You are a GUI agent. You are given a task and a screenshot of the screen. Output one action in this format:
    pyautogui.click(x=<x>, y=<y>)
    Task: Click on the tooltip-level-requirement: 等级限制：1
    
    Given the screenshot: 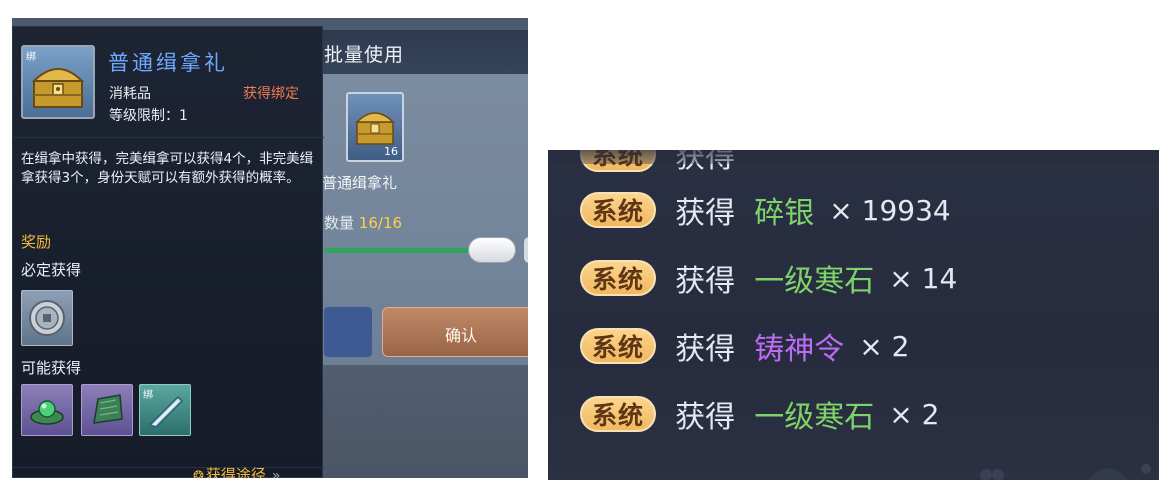 What is the action you would take?
    pyautogui.click(x=148, y=116)
    